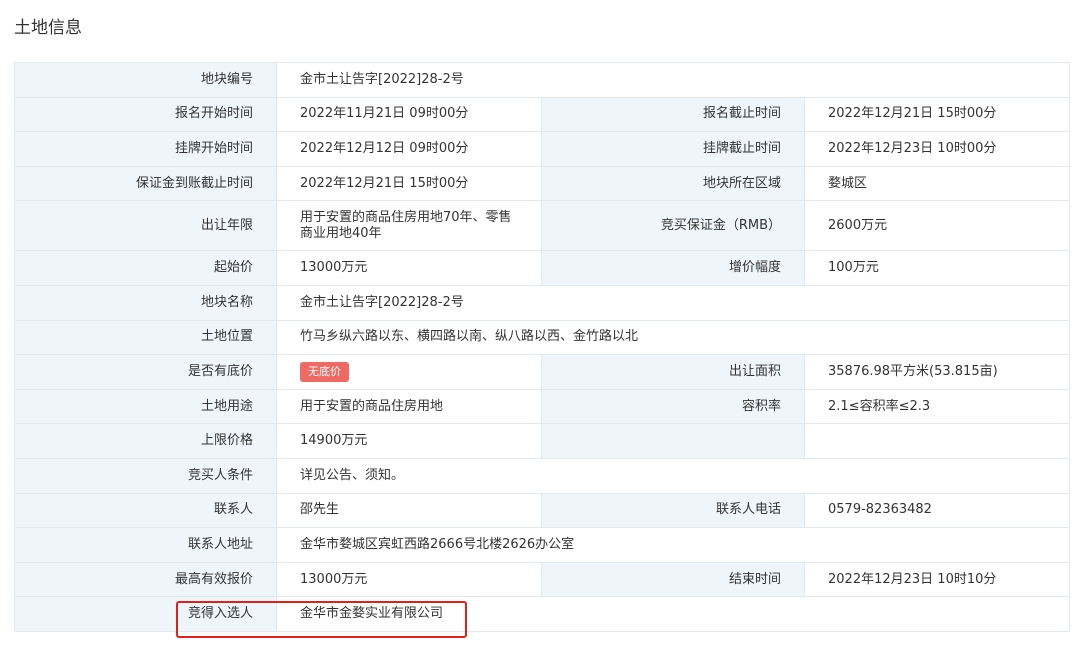 This screenshot has height=649, width=1080. I want to click on table-row: 土地位置 竹马乡纵六路以东、横四路以南、纵八路以西、金竹路以北, so click(542, 337).